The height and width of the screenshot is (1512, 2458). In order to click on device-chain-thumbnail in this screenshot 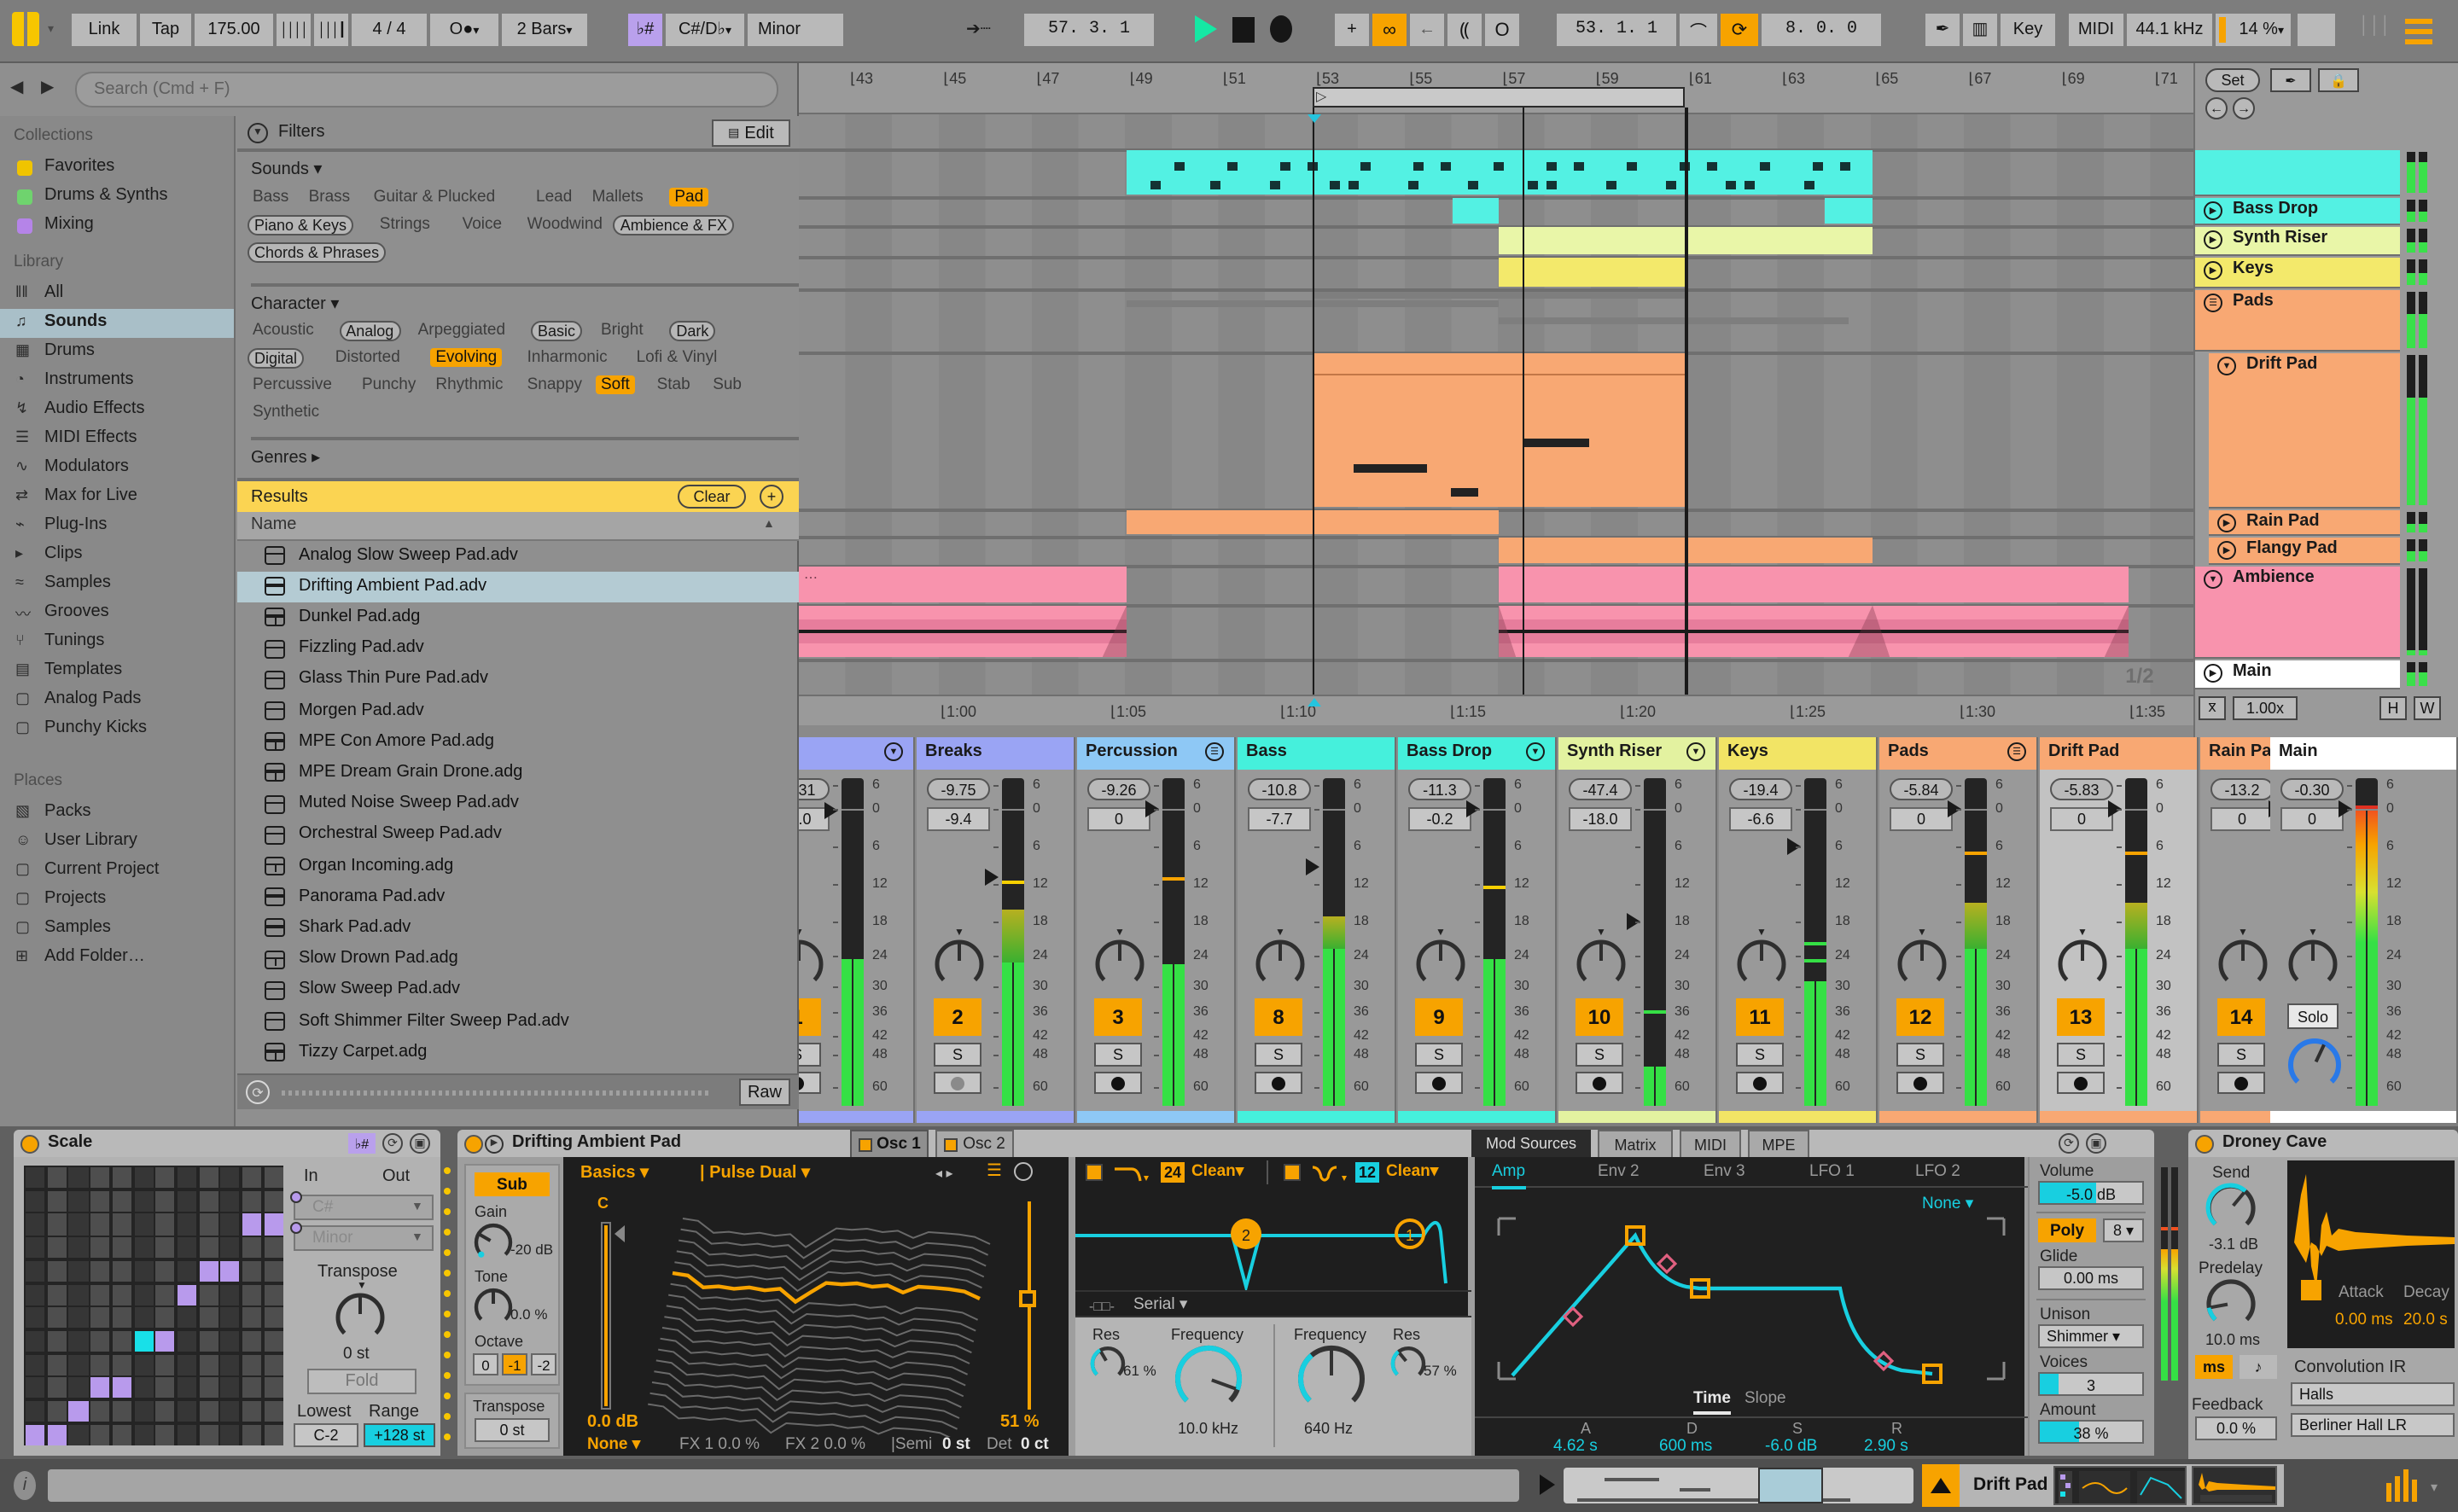, I will do `click(2120, 1485)`.